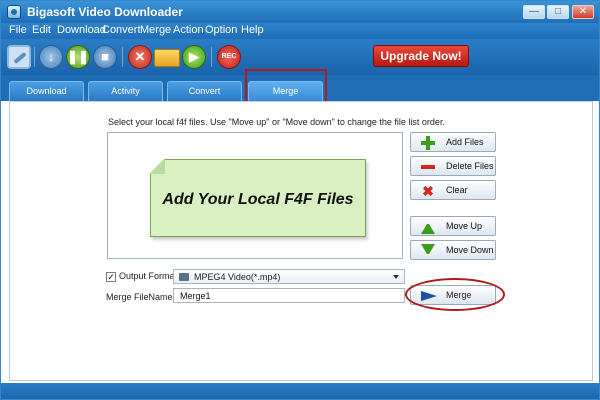  What do you see at coordinates (167, 58) in the screenshot?
I see `folder-icon` at bounding box center [167, 58].